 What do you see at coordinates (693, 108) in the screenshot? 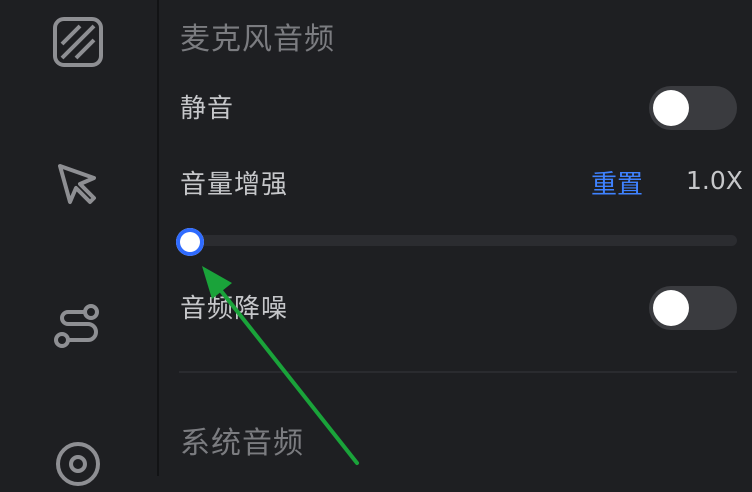
I see `mute-toggle` at bounding box center [693, 108].